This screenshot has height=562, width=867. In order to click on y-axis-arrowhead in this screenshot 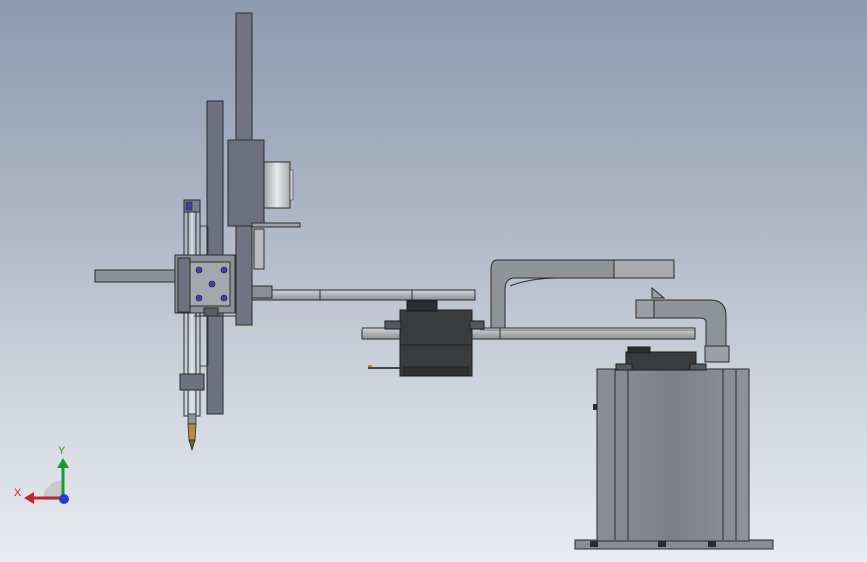, I will do `click(63, 463)`.